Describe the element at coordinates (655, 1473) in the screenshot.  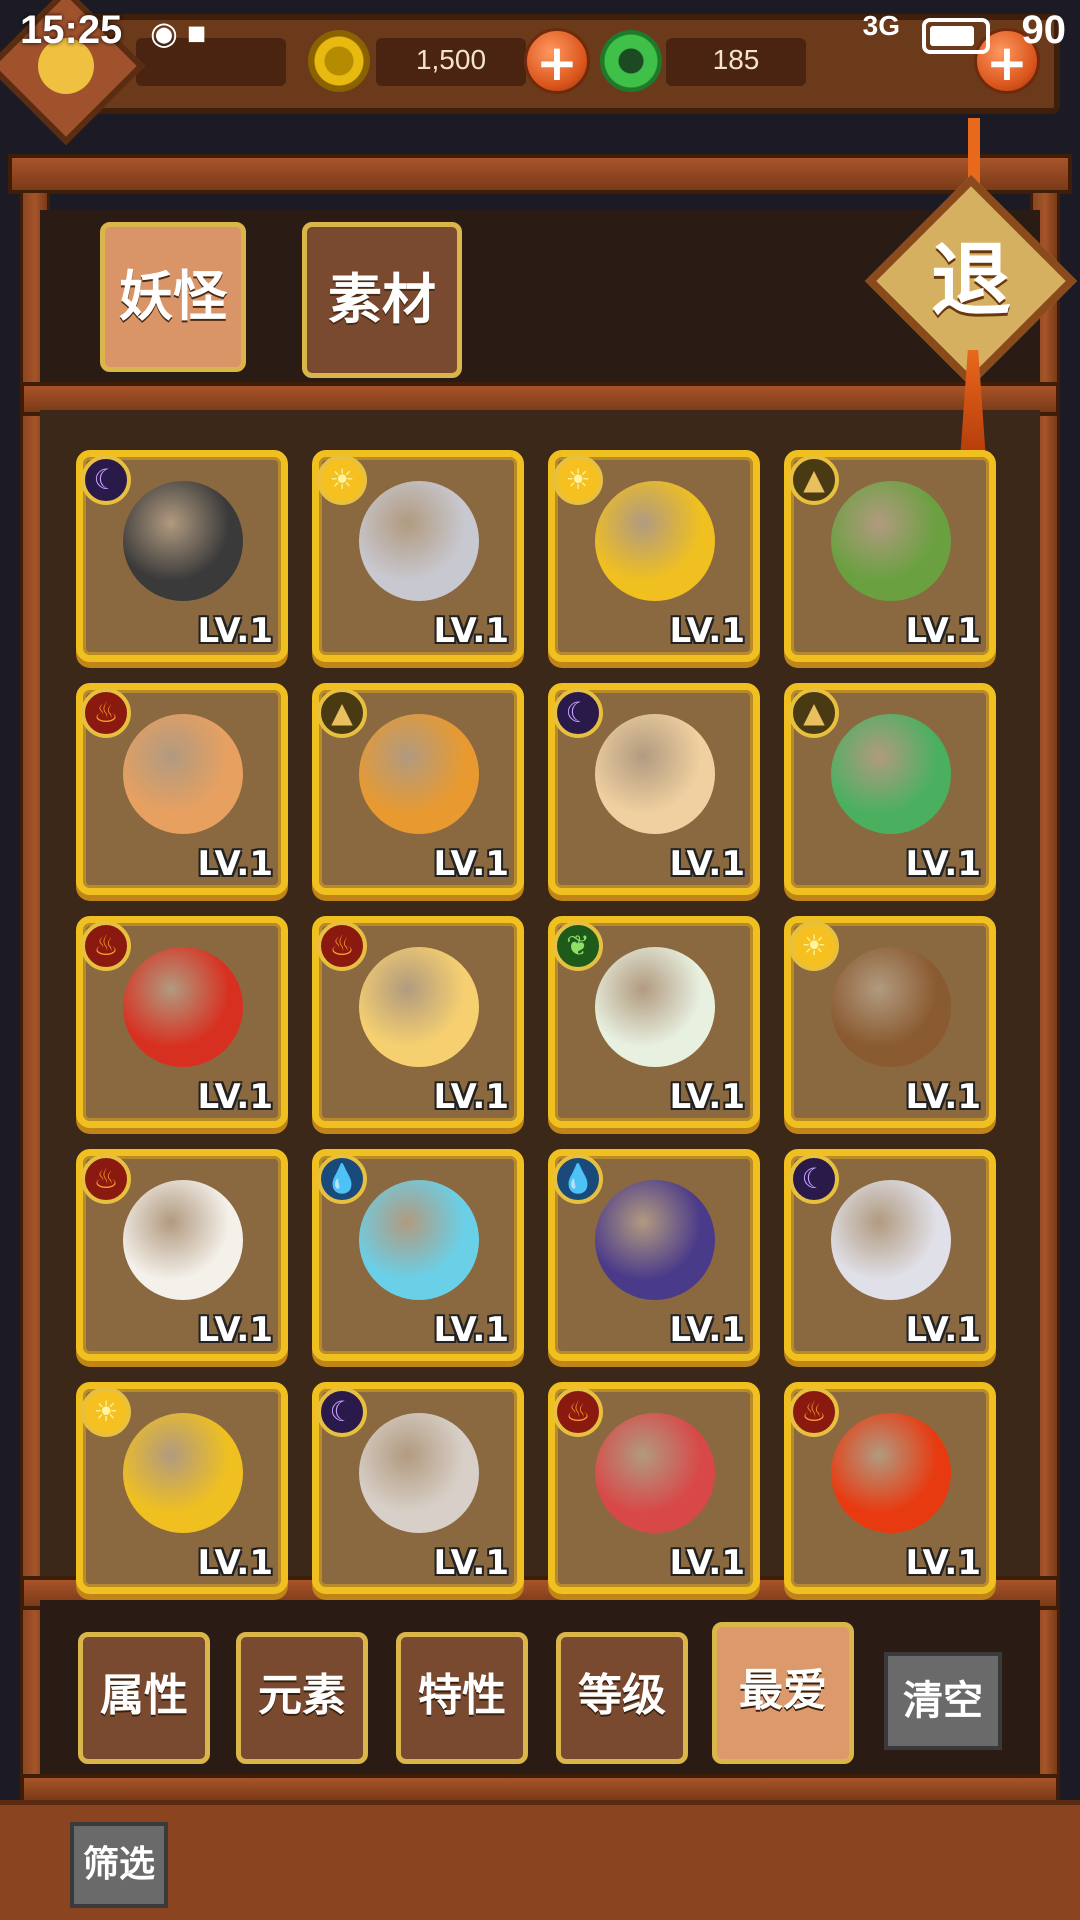
I see `red-pipe-girl-icon` at that location.